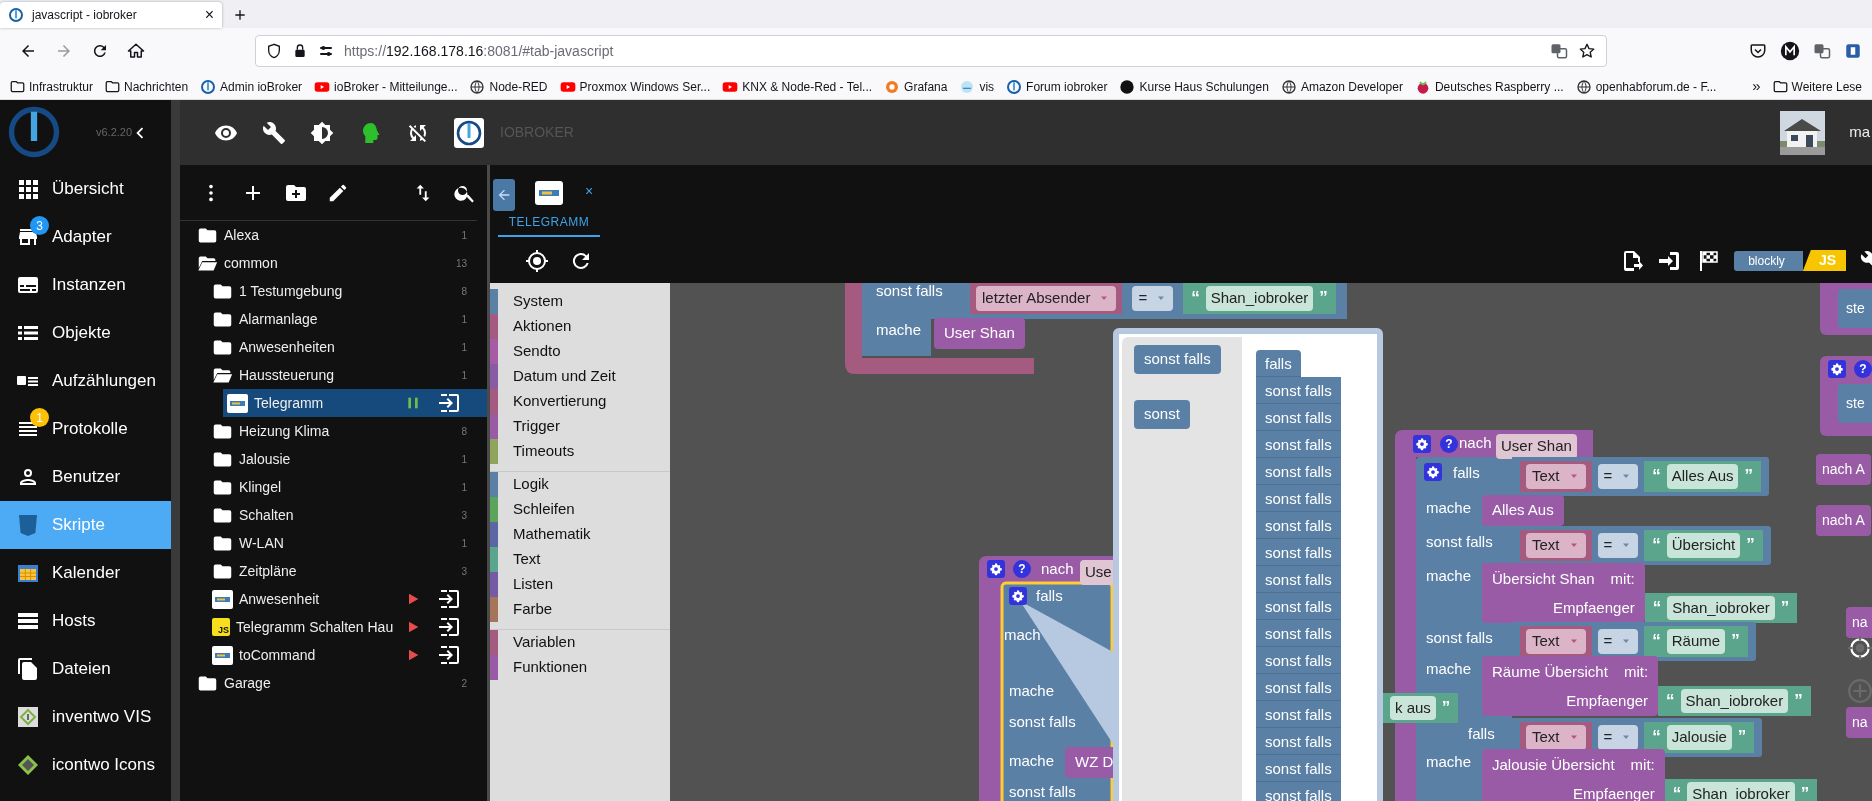 This screenshot has height=801, width=1872. Describe the element at coordinates (85, 429) in the screenshot. I see `sidebar-item: Protokolle 1` at that location.